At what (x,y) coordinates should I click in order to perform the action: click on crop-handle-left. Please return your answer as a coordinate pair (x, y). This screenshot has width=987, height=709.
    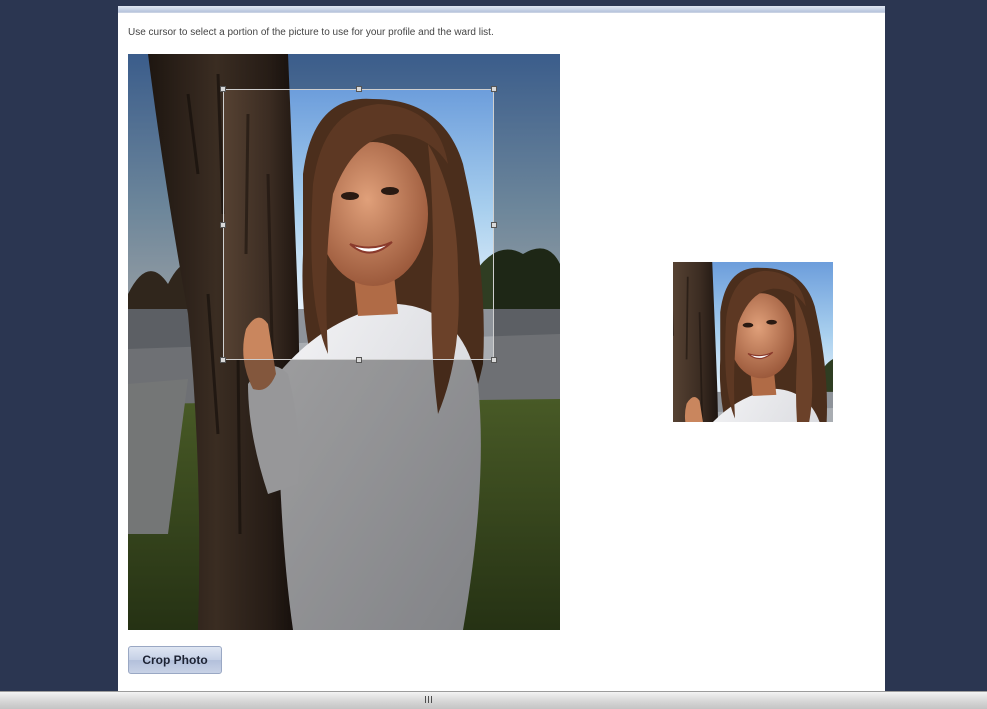
    Looking at the image, I should click on (223, 225).